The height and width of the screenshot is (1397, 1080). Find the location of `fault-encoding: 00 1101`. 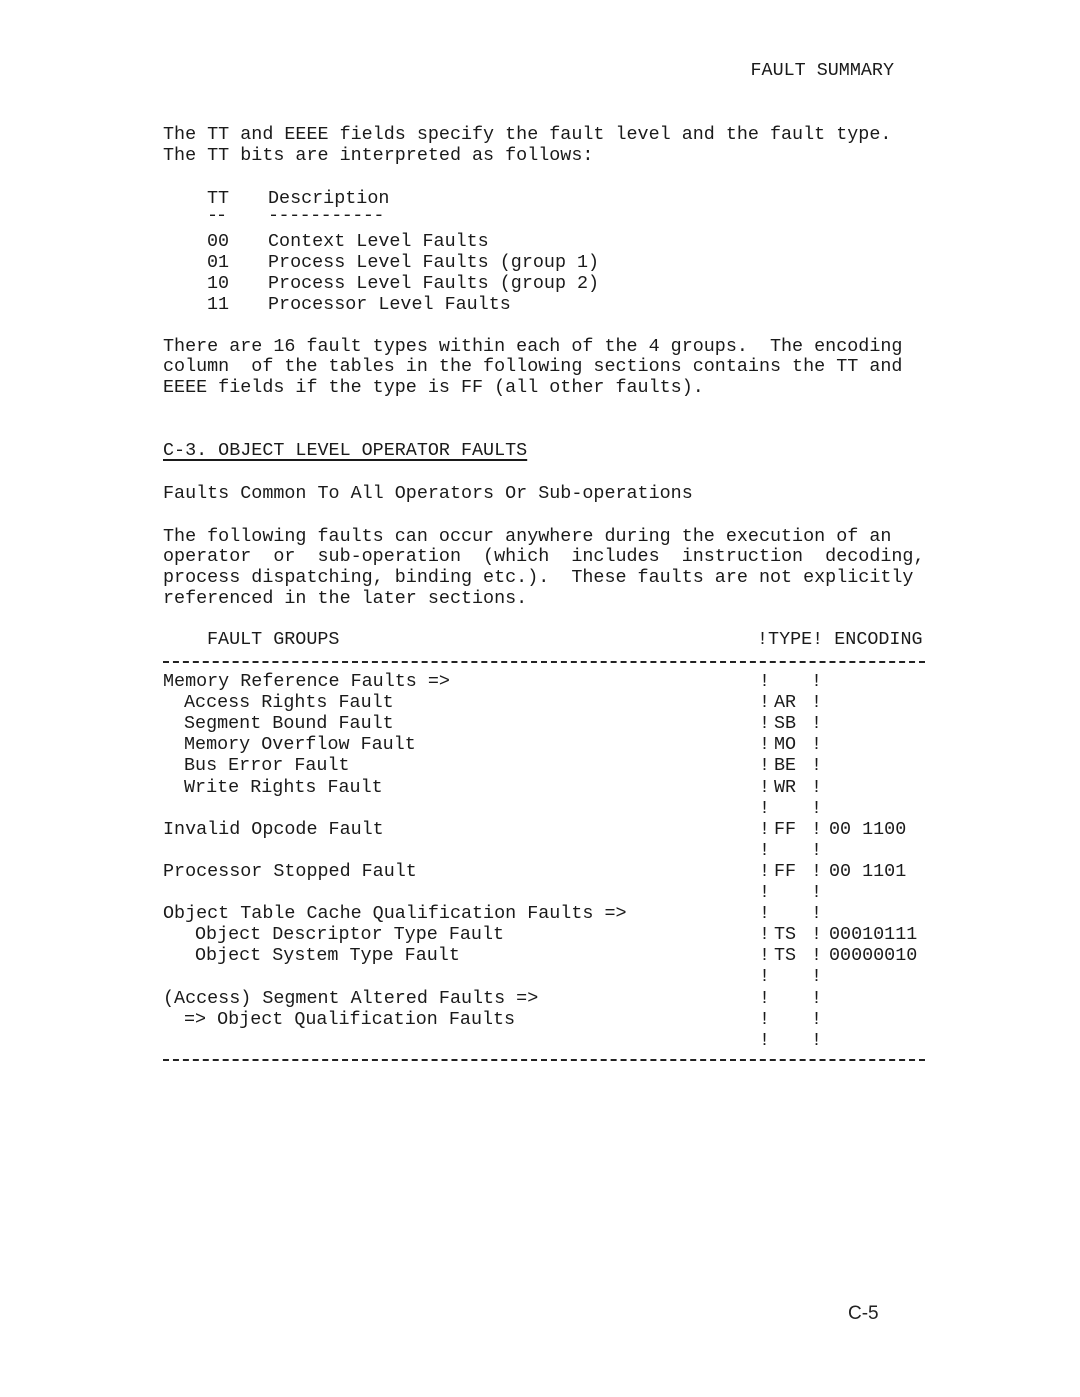

fault-encoding: 00 1101 is located at coordinates (868, 871).